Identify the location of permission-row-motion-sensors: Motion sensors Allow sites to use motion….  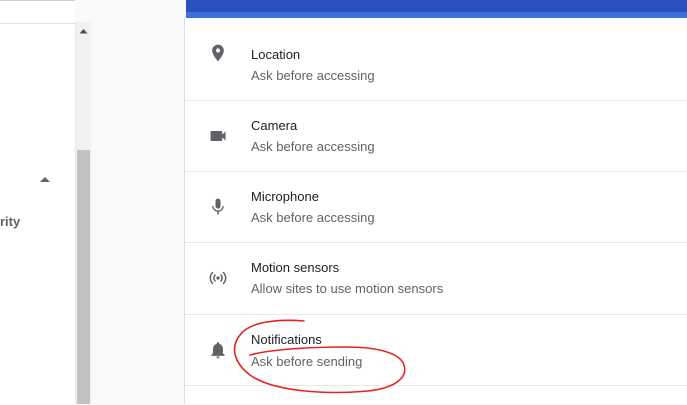
(436, 278).